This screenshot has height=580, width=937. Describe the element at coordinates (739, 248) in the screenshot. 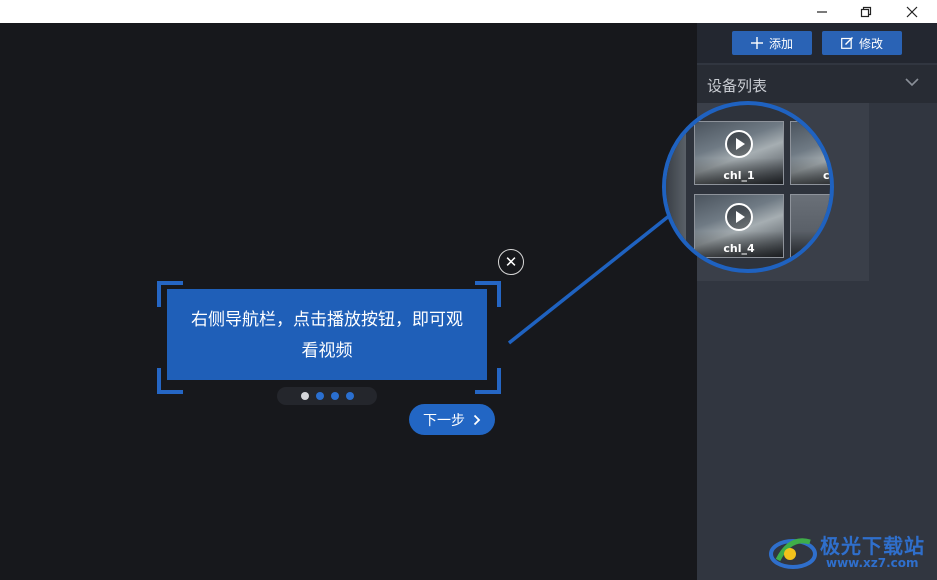

I see `channel-label: chl_4` at that location.